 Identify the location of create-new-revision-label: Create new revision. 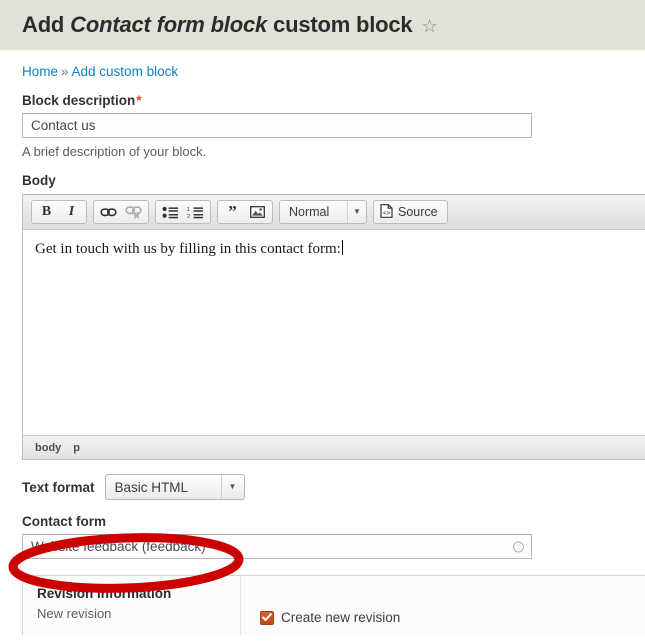
(341, 617).